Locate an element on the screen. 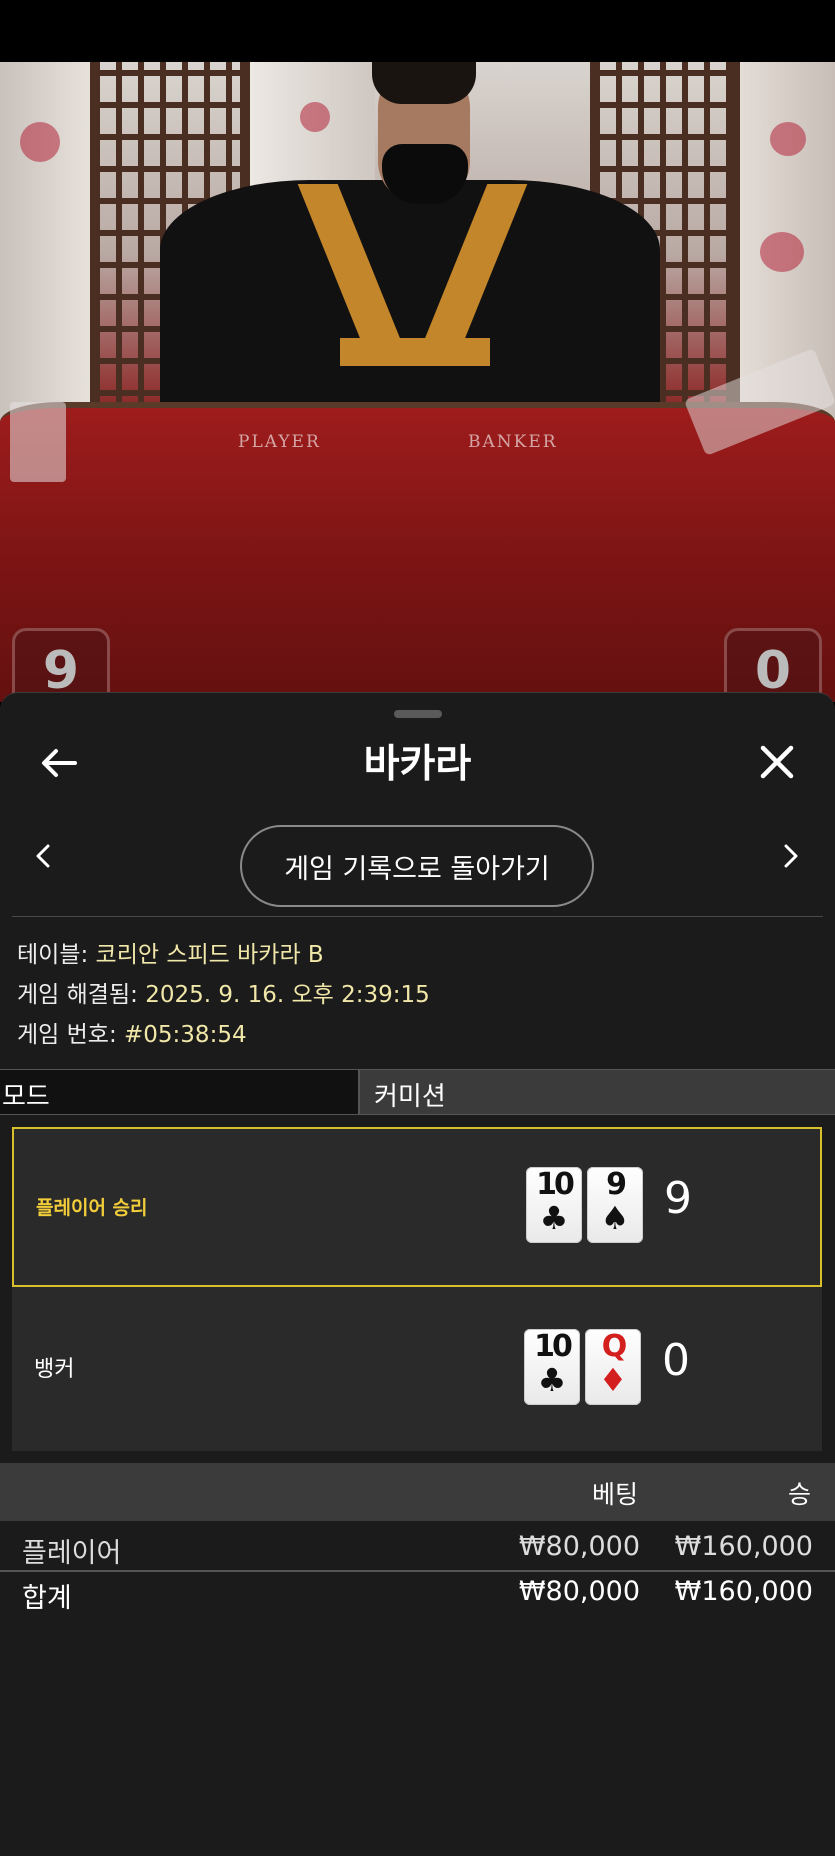  mode-row: 모드 커미션 is located at coordinates (417, 1092).